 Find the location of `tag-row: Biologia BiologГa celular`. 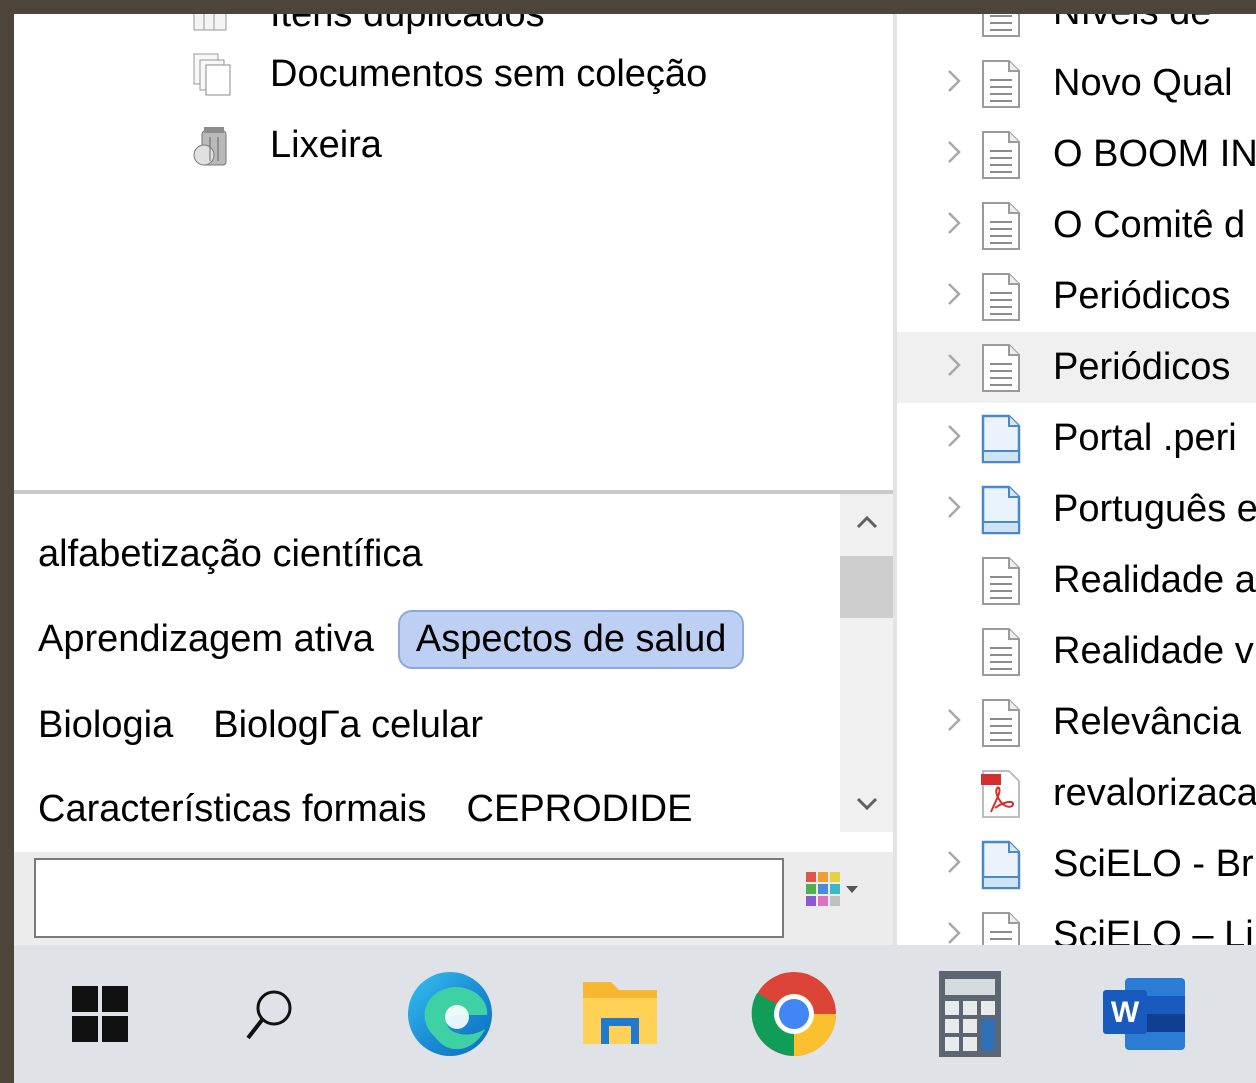

tag-row: Biologia BiologГa celular is located at coordinates (280, 725).